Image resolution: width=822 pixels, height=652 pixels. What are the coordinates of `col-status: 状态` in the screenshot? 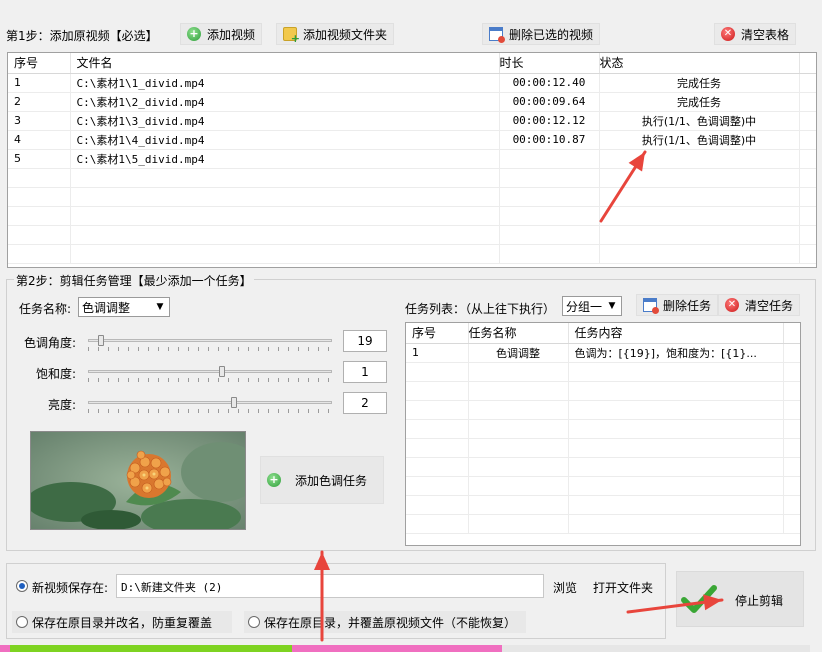 It's located at (699, 63).